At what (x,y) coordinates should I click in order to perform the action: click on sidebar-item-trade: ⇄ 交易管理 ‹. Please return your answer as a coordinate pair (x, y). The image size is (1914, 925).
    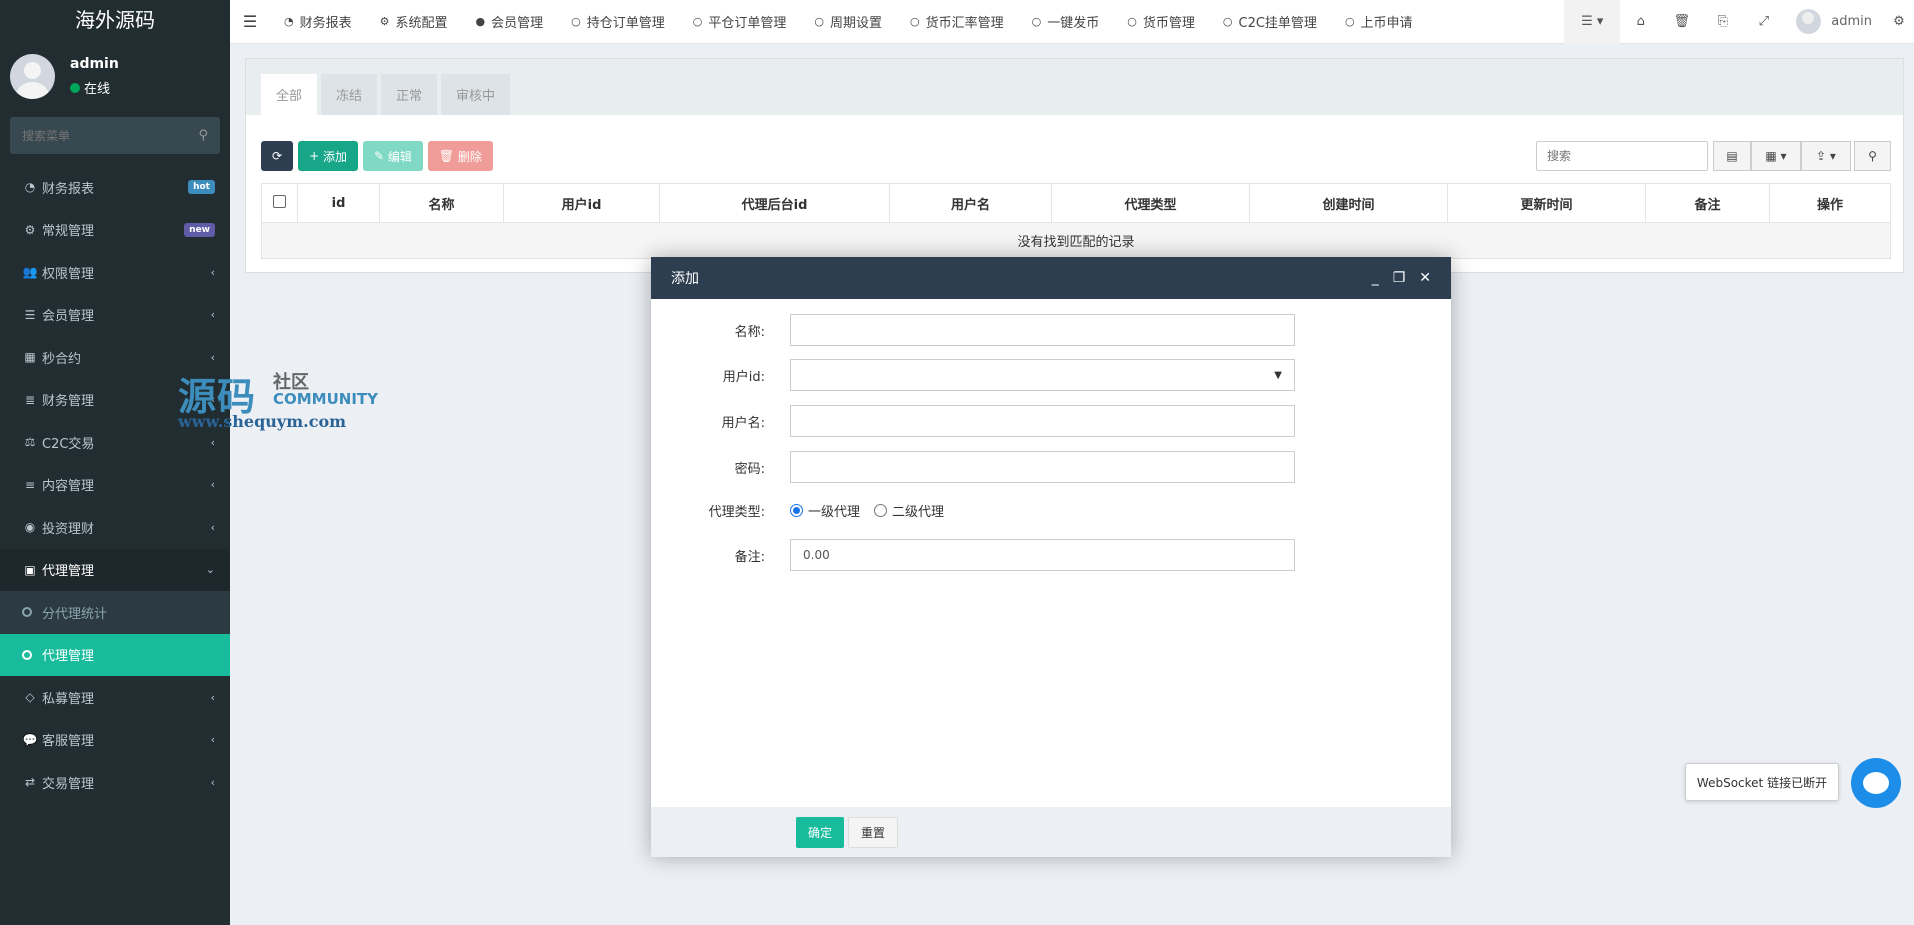
    Looking at the image, I should click on (115, 782).